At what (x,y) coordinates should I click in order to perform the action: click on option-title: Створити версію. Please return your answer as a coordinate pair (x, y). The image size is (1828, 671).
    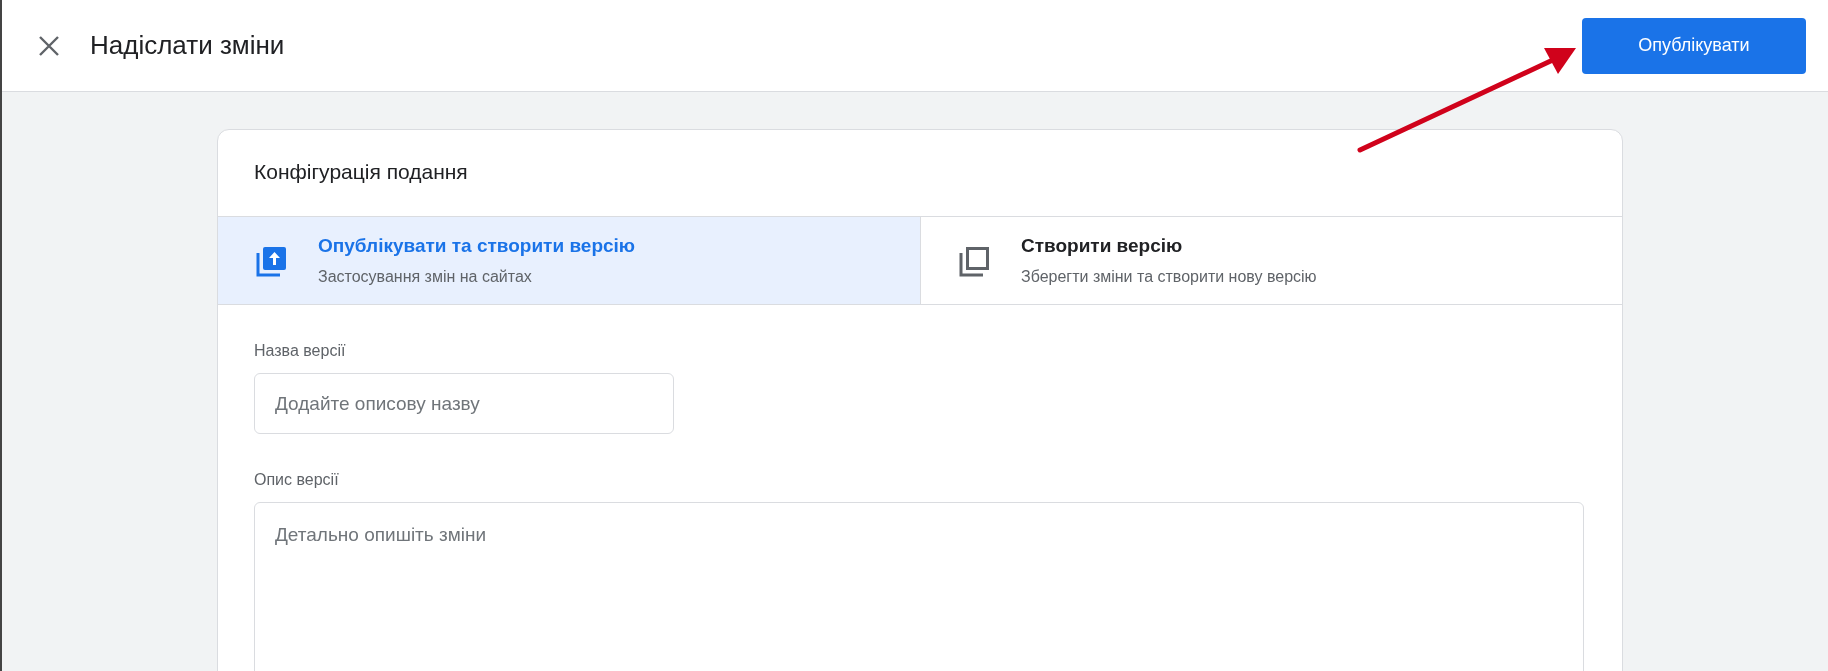
    Looking at the image, I should click on (1102, 246).